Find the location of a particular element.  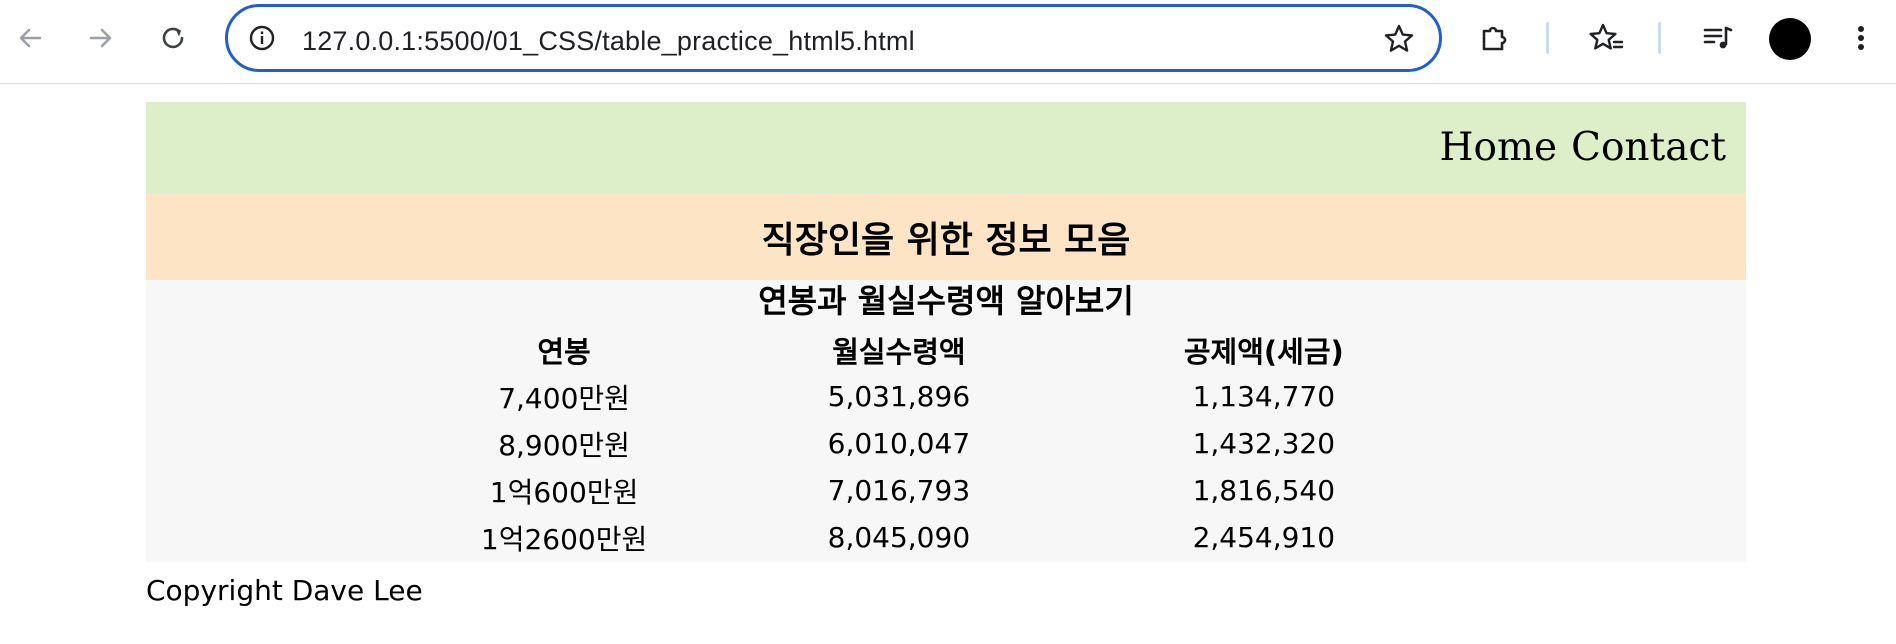

table-cell: 1,432,320 is located at coordinates (1264, 443).